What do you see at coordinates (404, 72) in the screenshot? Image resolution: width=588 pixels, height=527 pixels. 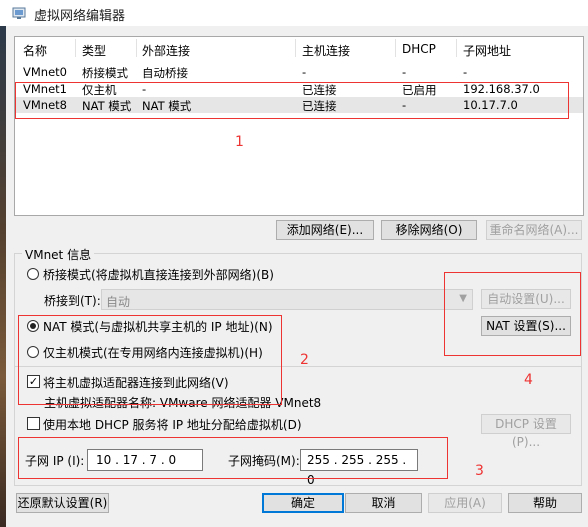 I see `cell-dhcp: -` at bounding box center [404, 72].